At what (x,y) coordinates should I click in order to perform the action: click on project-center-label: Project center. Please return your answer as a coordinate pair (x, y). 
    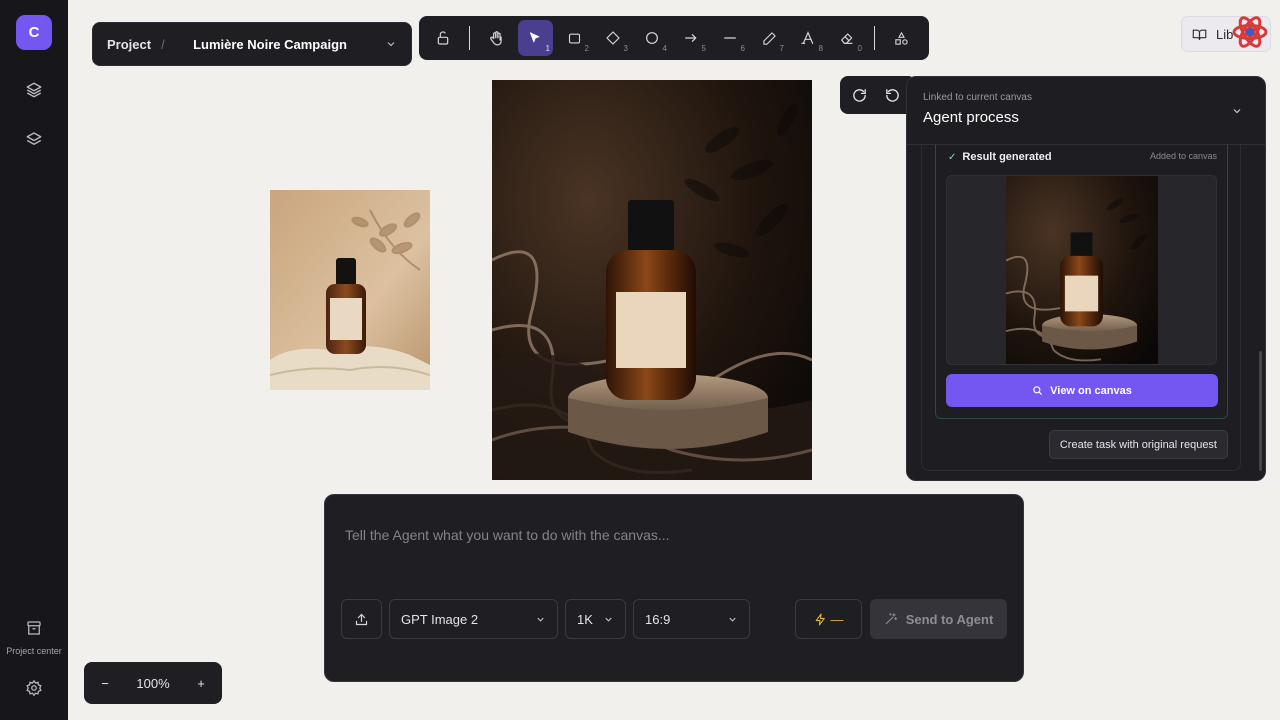
    Looking at the image, I should click on (34, 651).